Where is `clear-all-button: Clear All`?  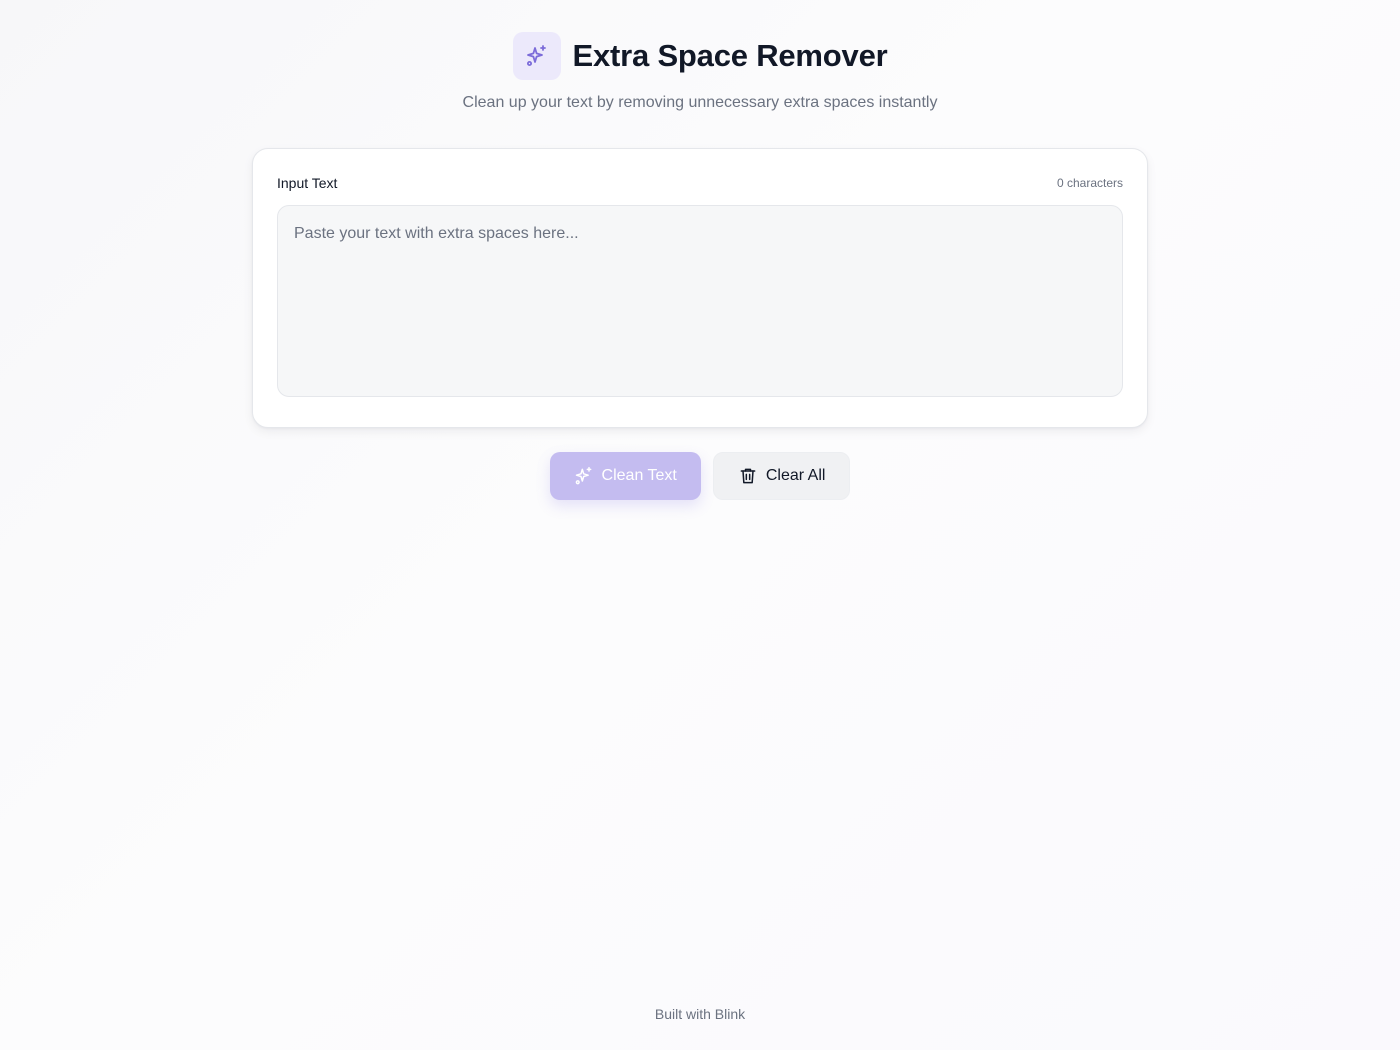 clear-all-button: Clear All is located at coordinates (781, 476).